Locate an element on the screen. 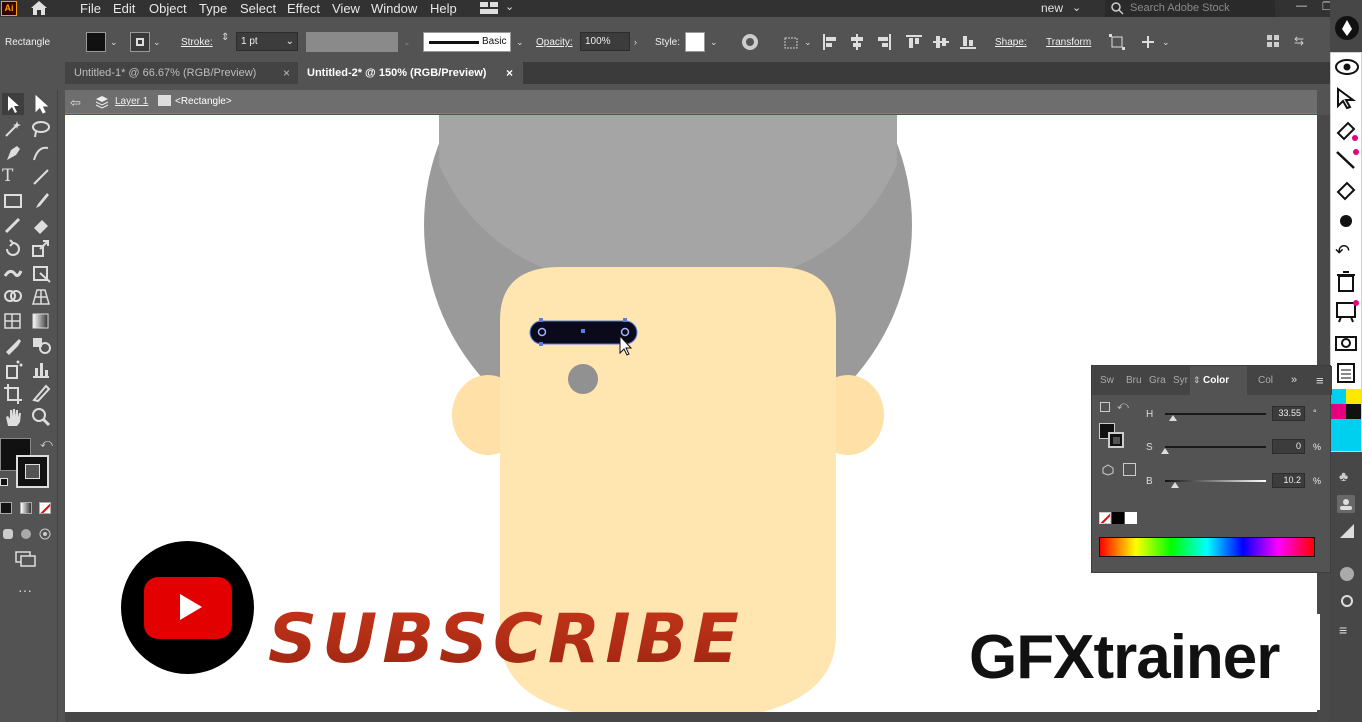  opacity-label: Opacity: is located at coordinates (554, 42).